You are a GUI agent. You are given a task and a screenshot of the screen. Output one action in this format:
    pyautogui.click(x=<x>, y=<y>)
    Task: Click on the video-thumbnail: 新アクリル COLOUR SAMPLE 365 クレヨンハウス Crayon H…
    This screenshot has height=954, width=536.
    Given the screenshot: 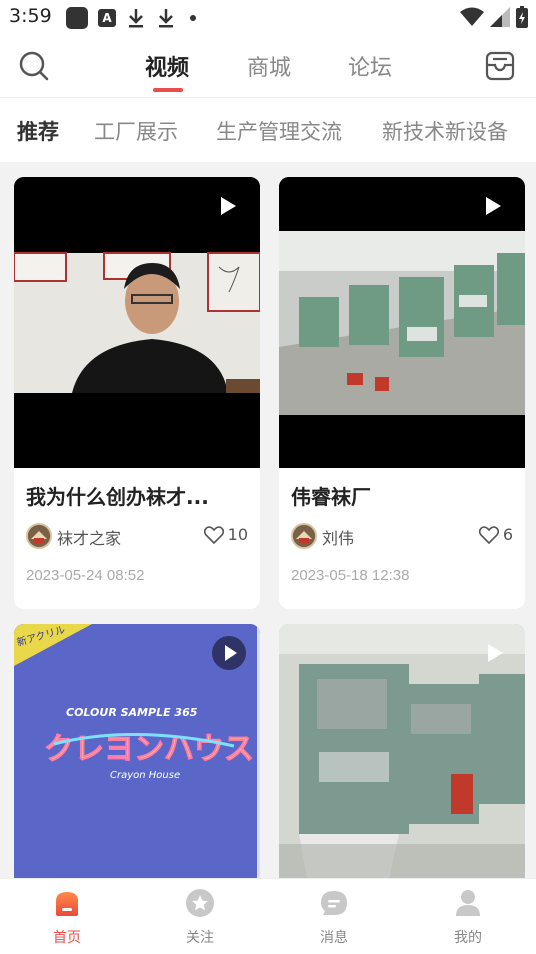 What is the action you would take?
    pyautogui.click(x=137, y=751)
    